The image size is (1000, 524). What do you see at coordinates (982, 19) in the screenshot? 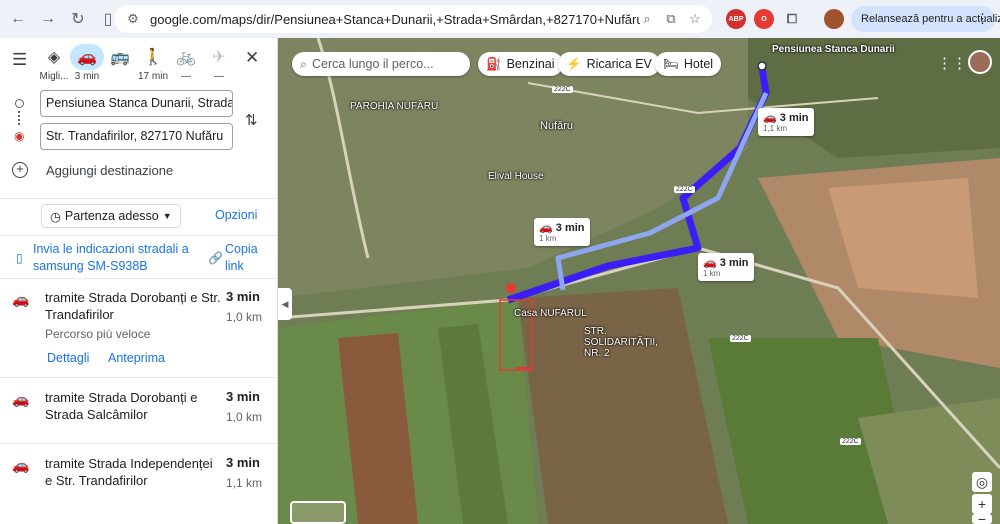
I see `more-menu-icon: ⋮` at bounding box center [982, 19].